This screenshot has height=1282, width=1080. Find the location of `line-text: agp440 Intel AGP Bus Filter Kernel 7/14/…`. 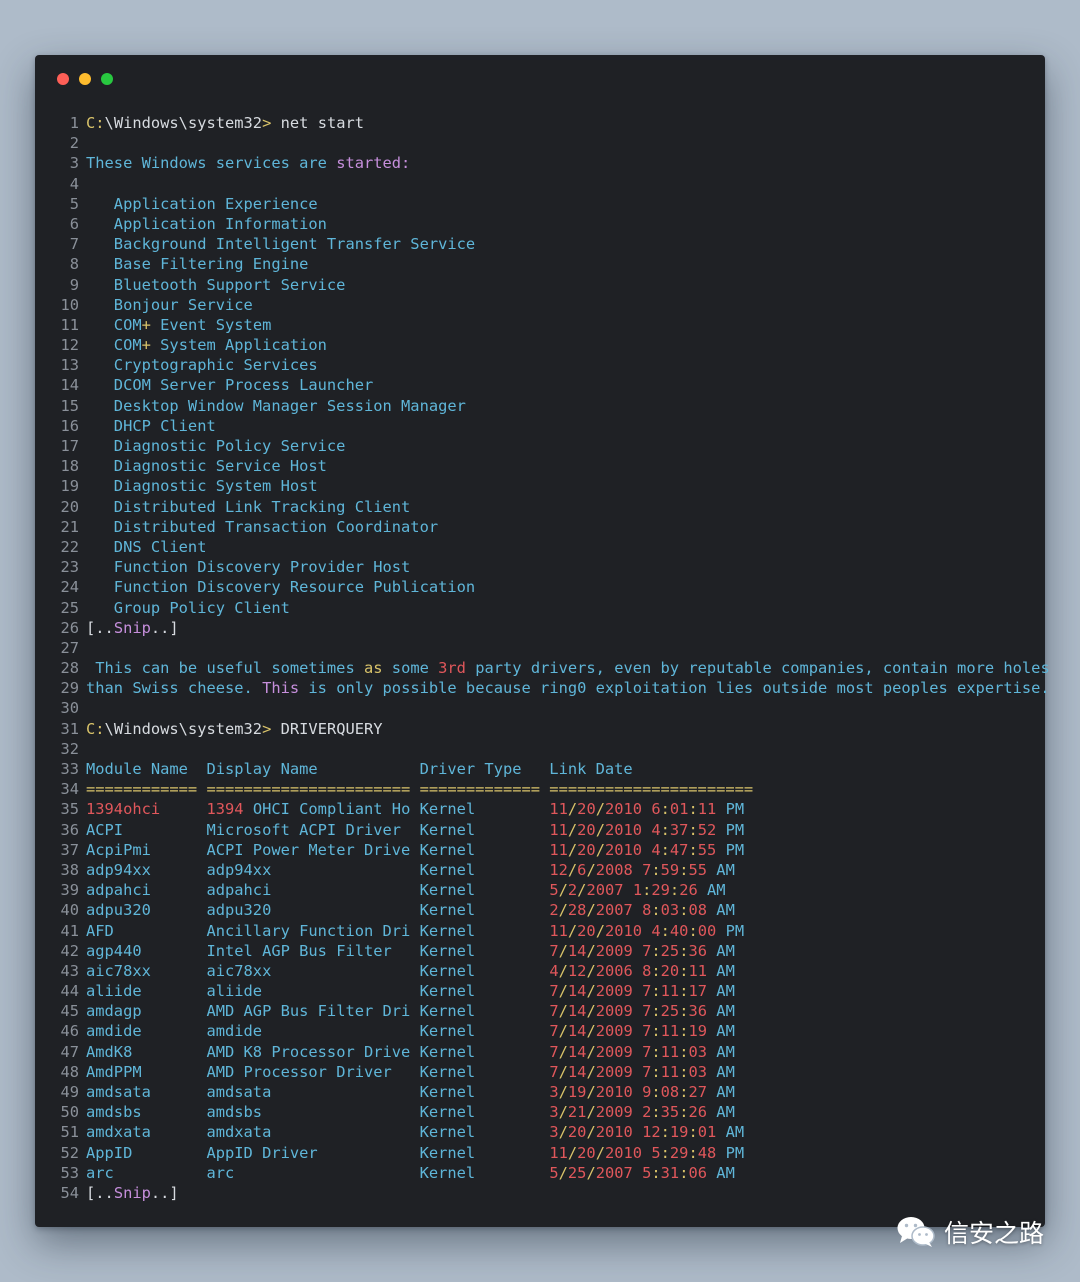

line-text: agp440 Intel AGP Bus Filter Kernel 7/14/… is located at coordinates (410, 950).